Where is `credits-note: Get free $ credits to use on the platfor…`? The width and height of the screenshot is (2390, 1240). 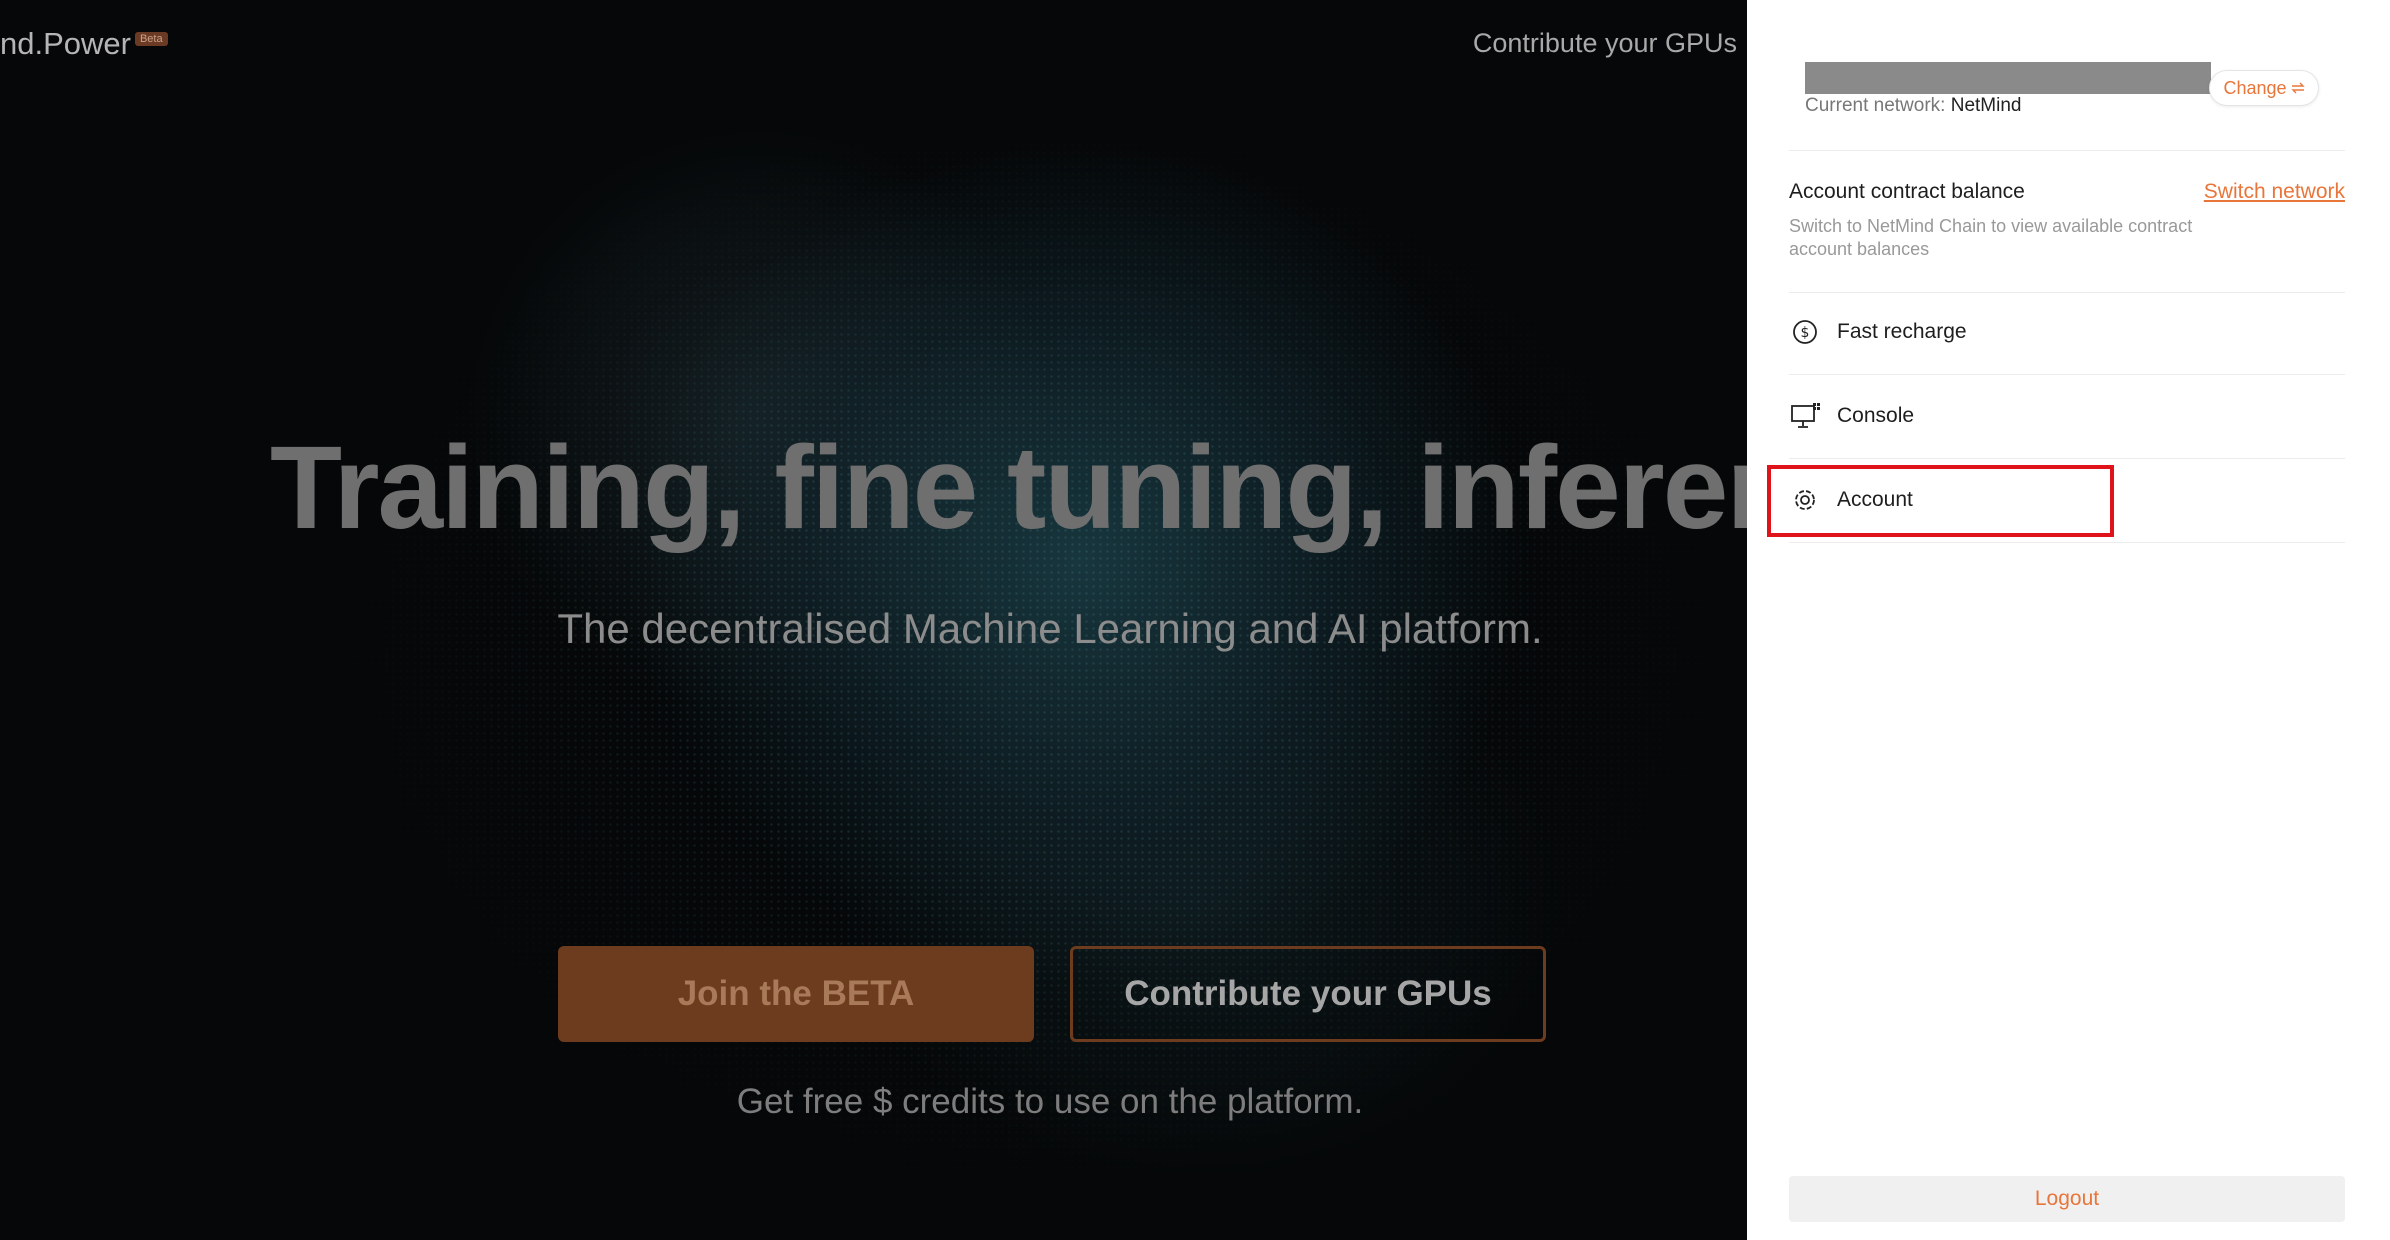 credits-note: Get free $ credits to use on the platfor… is located at coordinates (1050, 1101).